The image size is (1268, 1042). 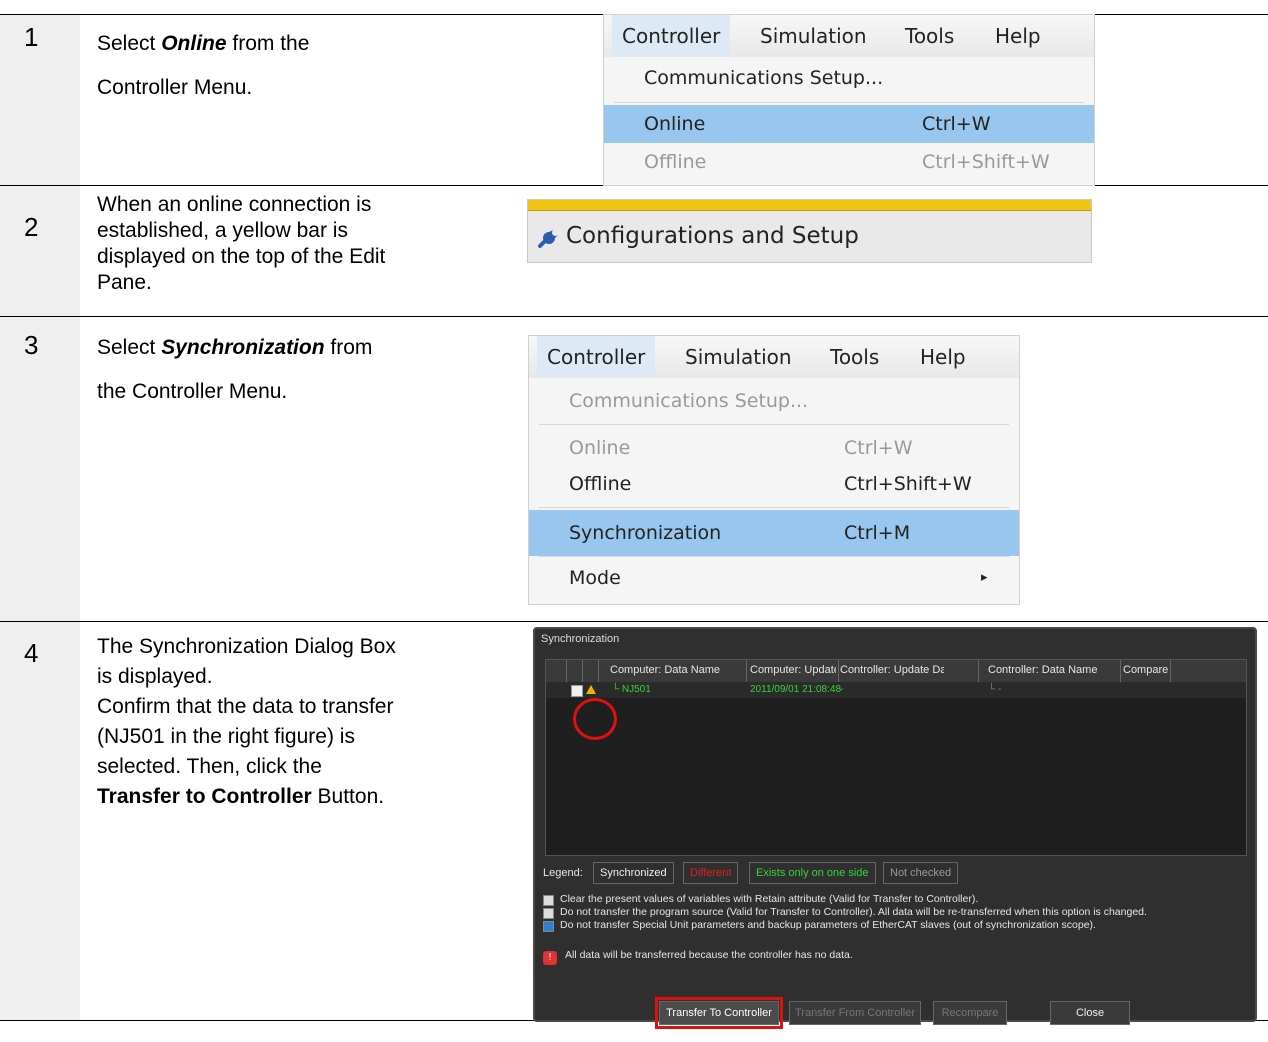 What do you see at coordinates (793, 670) in the screenshot?
I see `column-header: Computer: Update Da` at bounding box center [793, 670].